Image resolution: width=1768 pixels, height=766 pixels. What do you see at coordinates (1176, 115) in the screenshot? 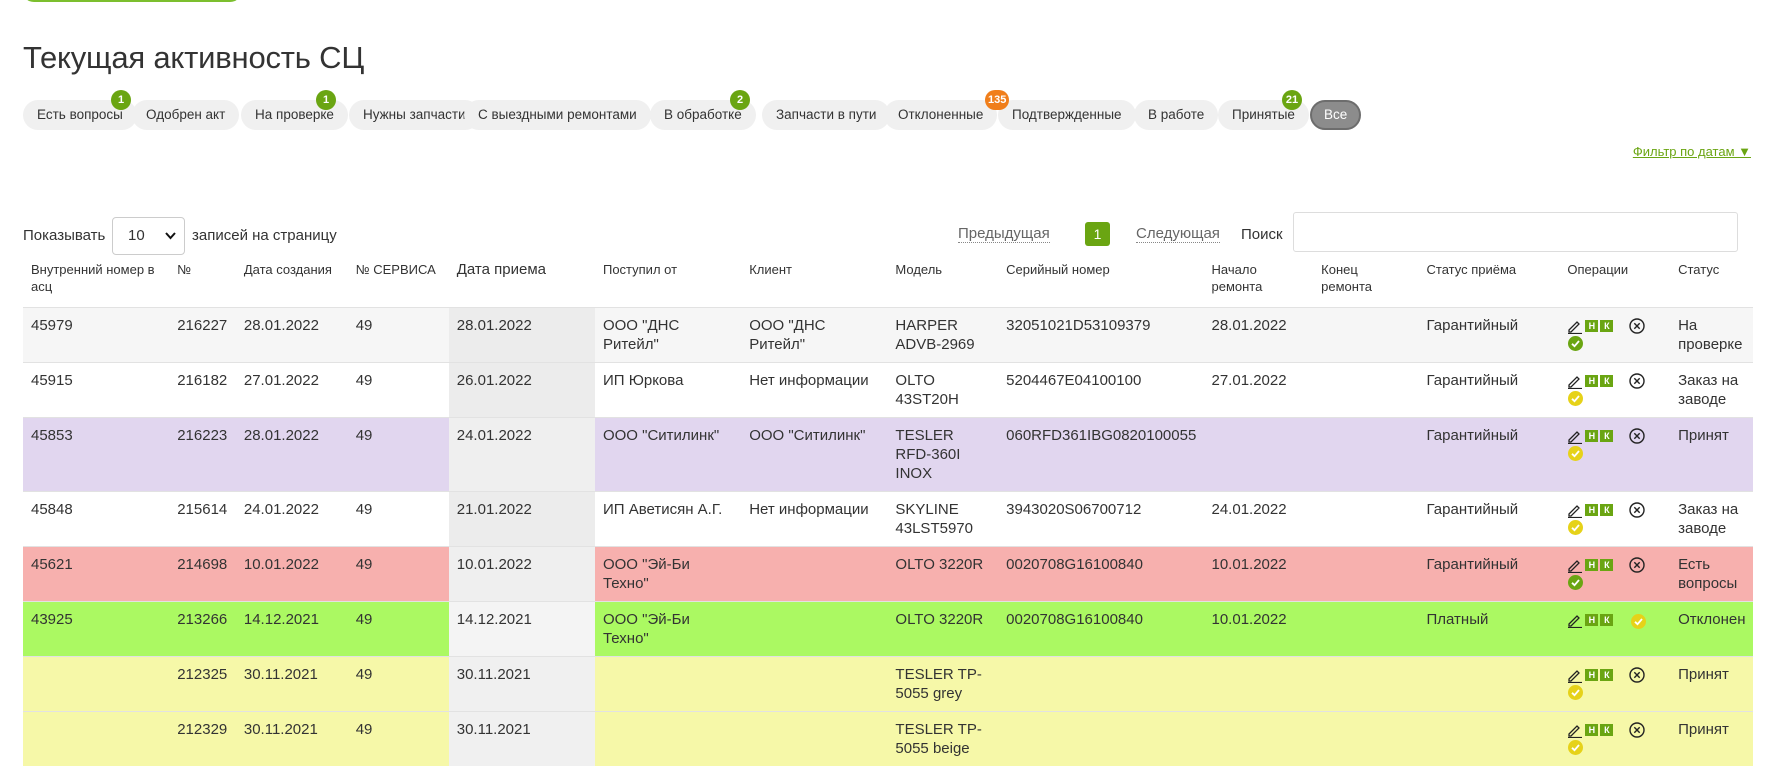
I see `filter-pill-10: В работе` at bounding box center [1176, 115].